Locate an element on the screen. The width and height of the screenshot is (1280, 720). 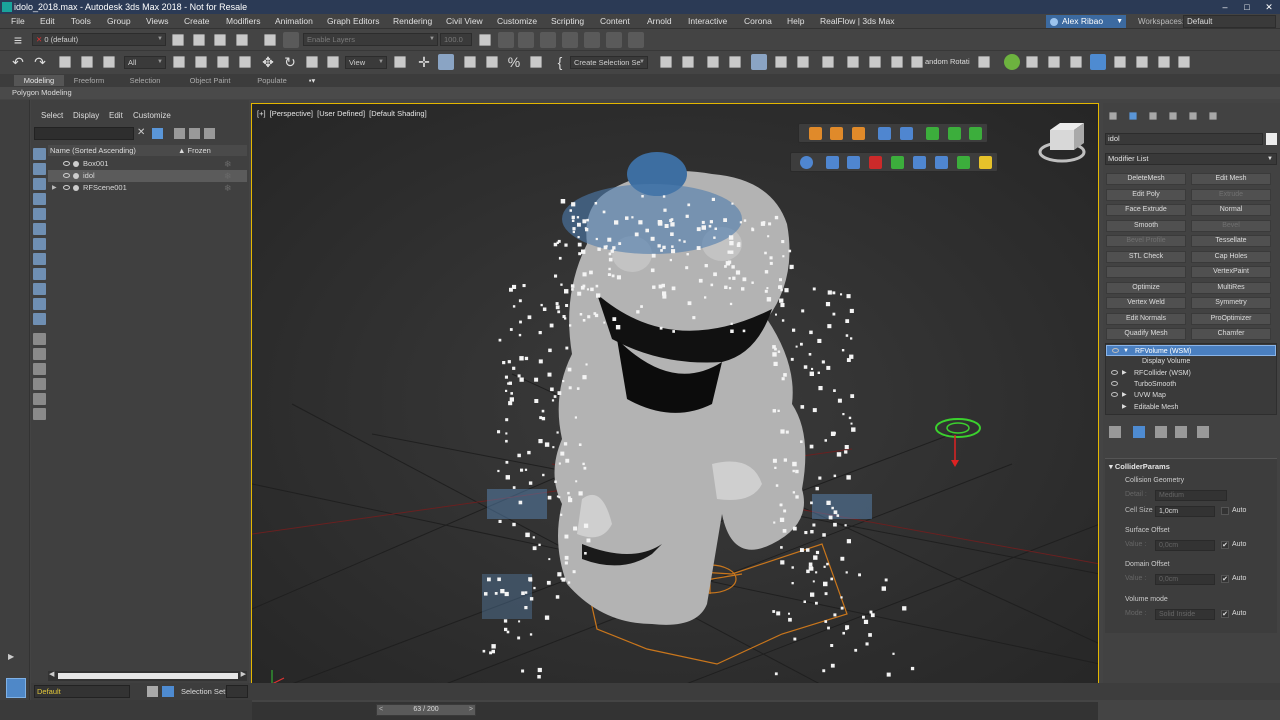
layer-combo: ✕ 0 (default) ▼ is located at coordinates (99, 39).